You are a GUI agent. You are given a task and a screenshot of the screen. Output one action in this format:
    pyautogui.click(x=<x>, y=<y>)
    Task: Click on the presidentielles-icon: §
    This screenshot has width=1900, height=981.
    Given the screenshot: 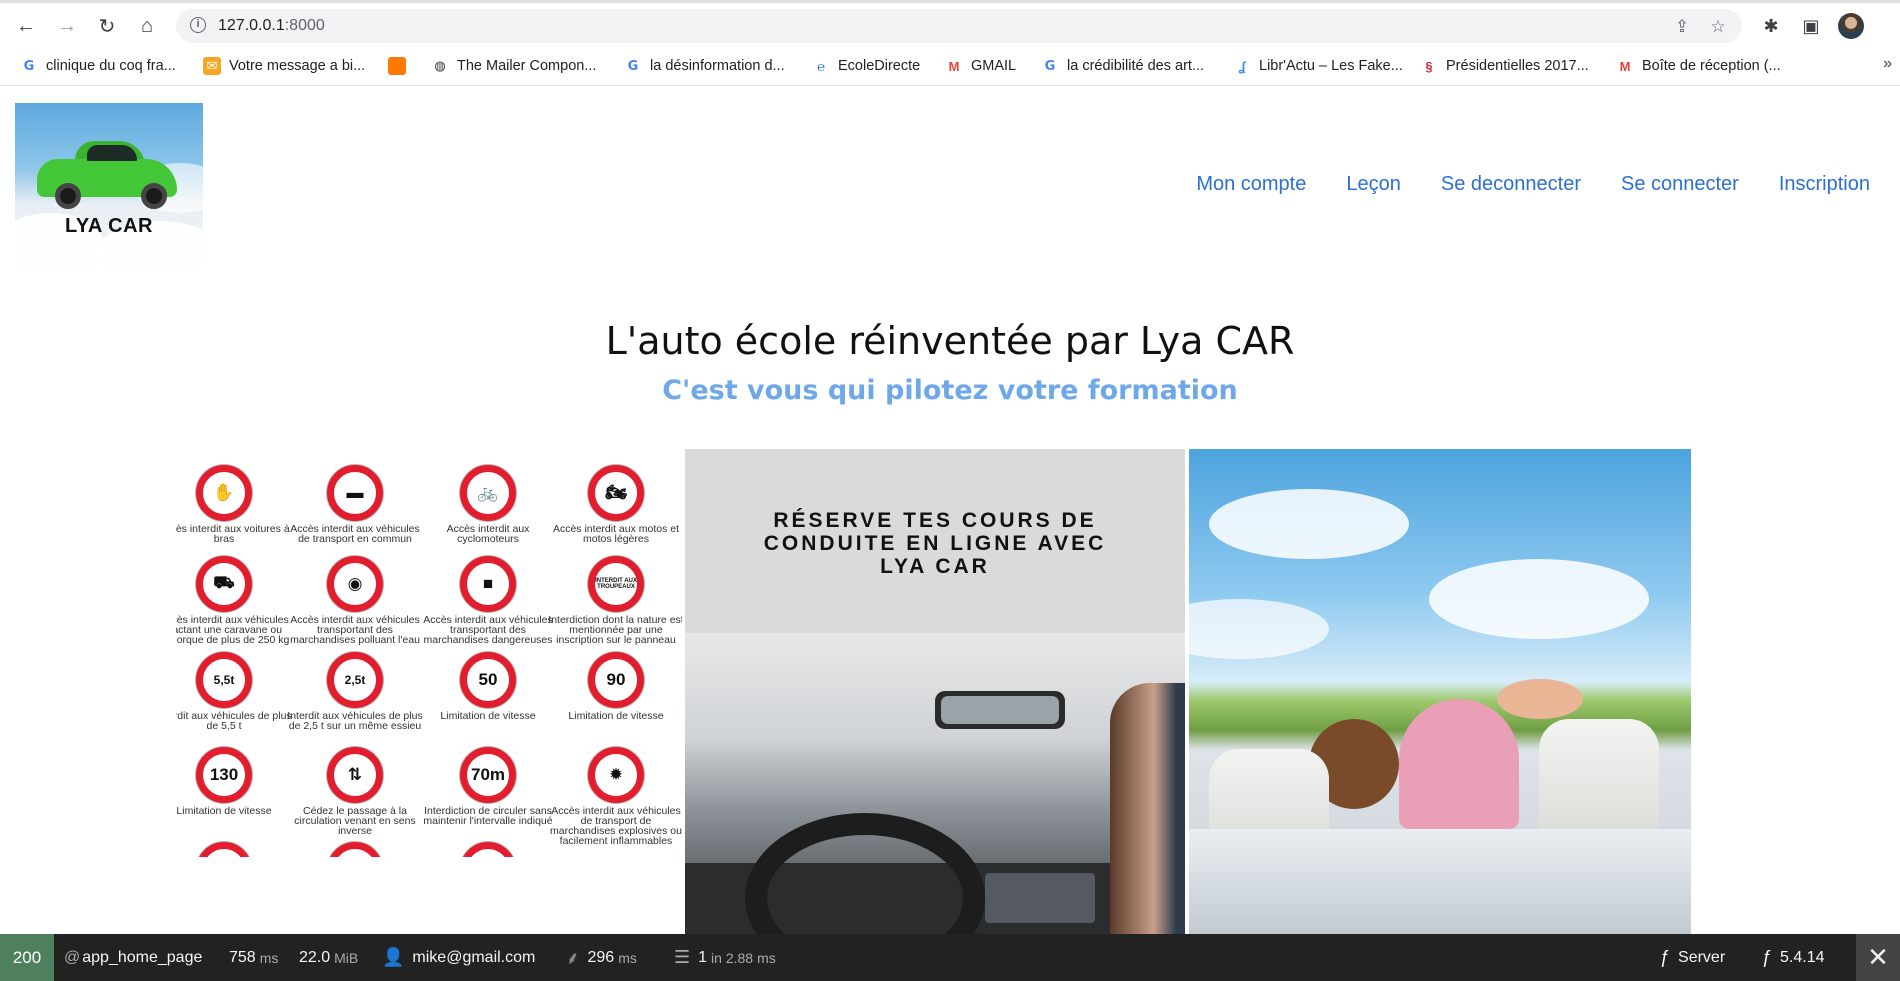 What is the action you would take?
    pyautogui.click(x=1429, y=66)
    